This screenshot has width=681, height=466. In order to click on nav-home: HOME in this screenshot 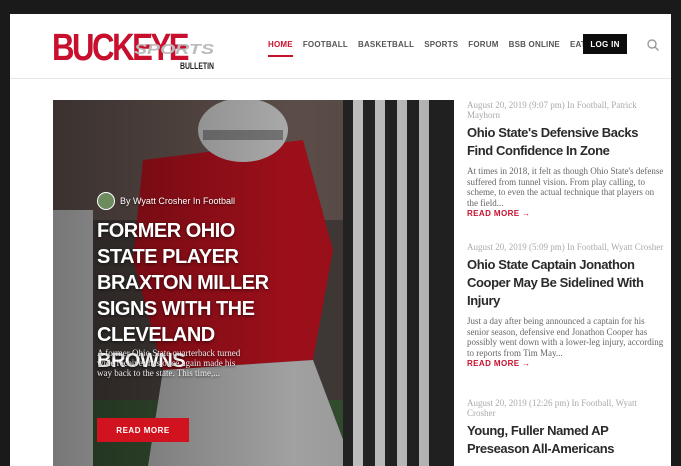, I will do `click(280, 48)`.